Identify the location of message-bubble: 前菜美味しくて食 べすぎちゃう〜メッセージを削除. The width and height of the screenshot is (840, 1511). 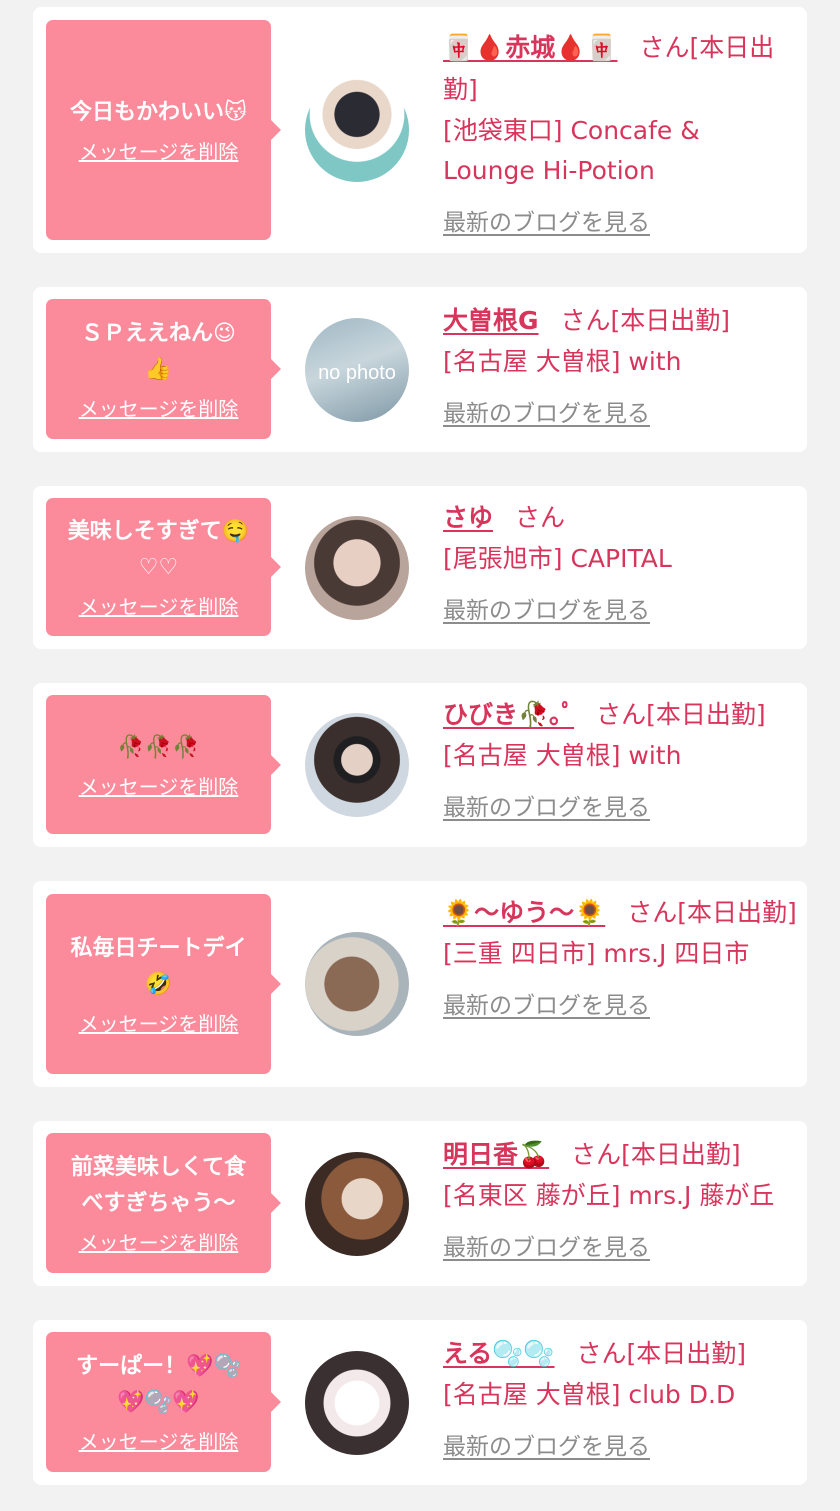
(163, 1203).